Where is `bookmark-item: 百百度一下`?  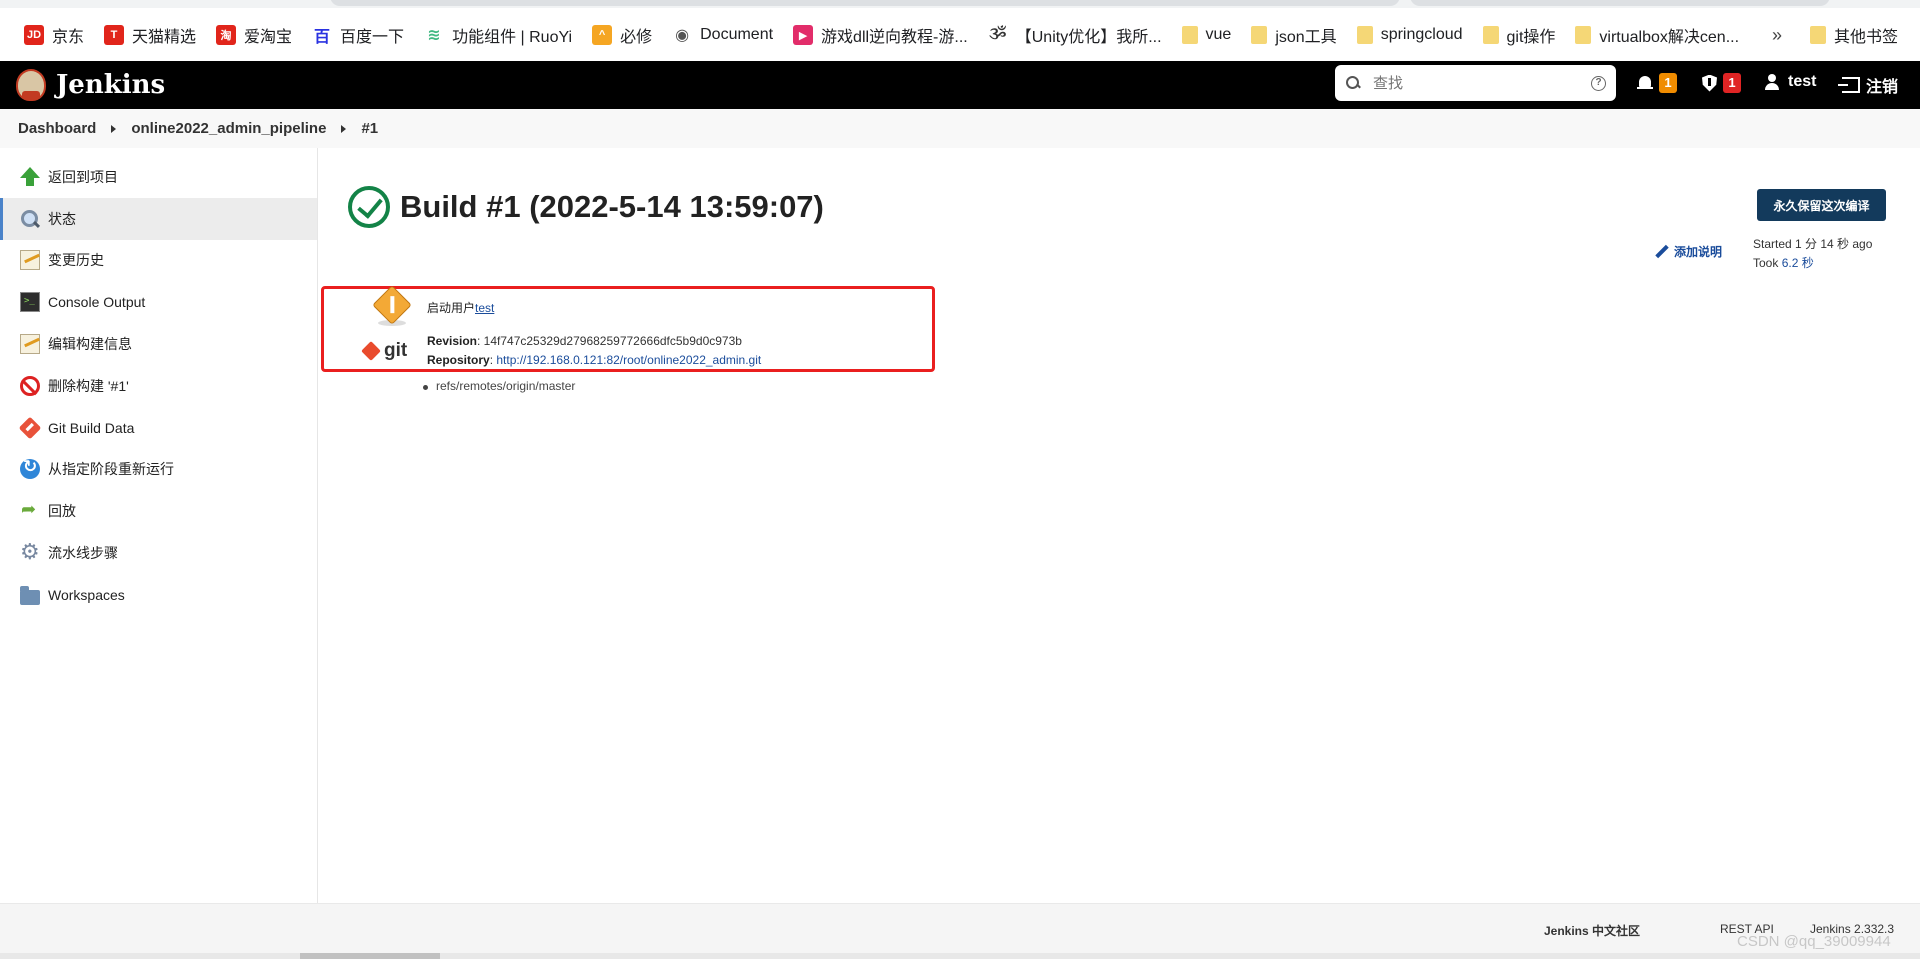 bookmark-item: 百百度一下 is located at coordinates (358, 35).